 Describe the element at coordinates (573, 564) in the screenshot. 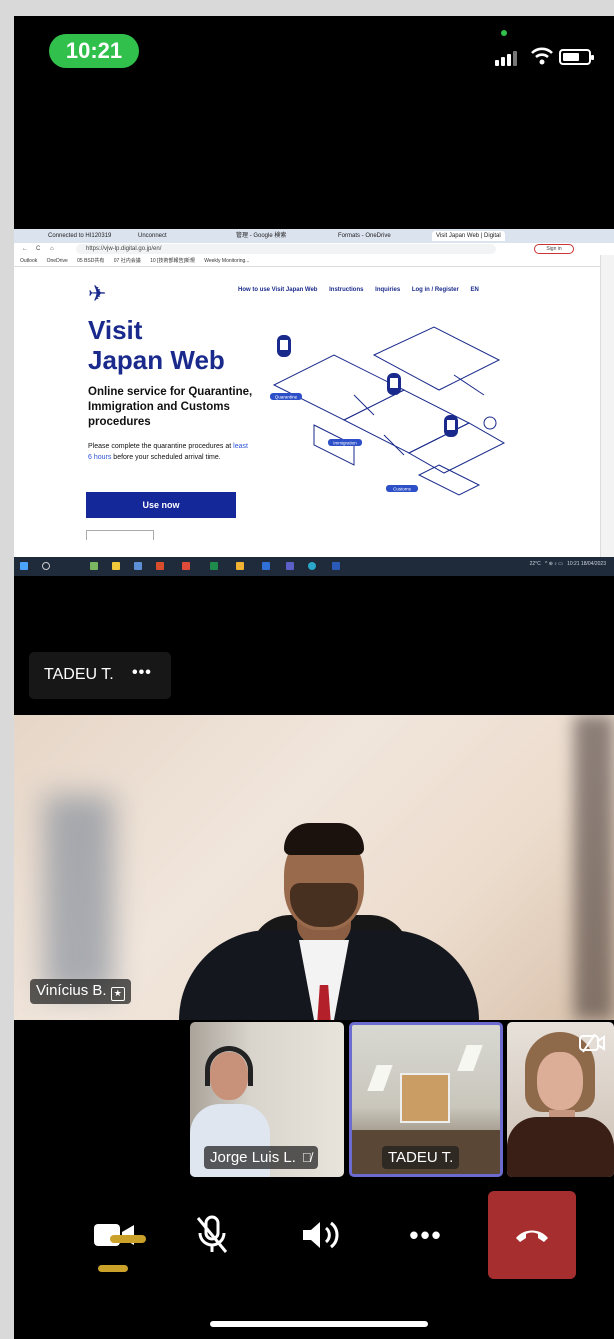

I see `taskbar-clock-time: 10:21` at that location.